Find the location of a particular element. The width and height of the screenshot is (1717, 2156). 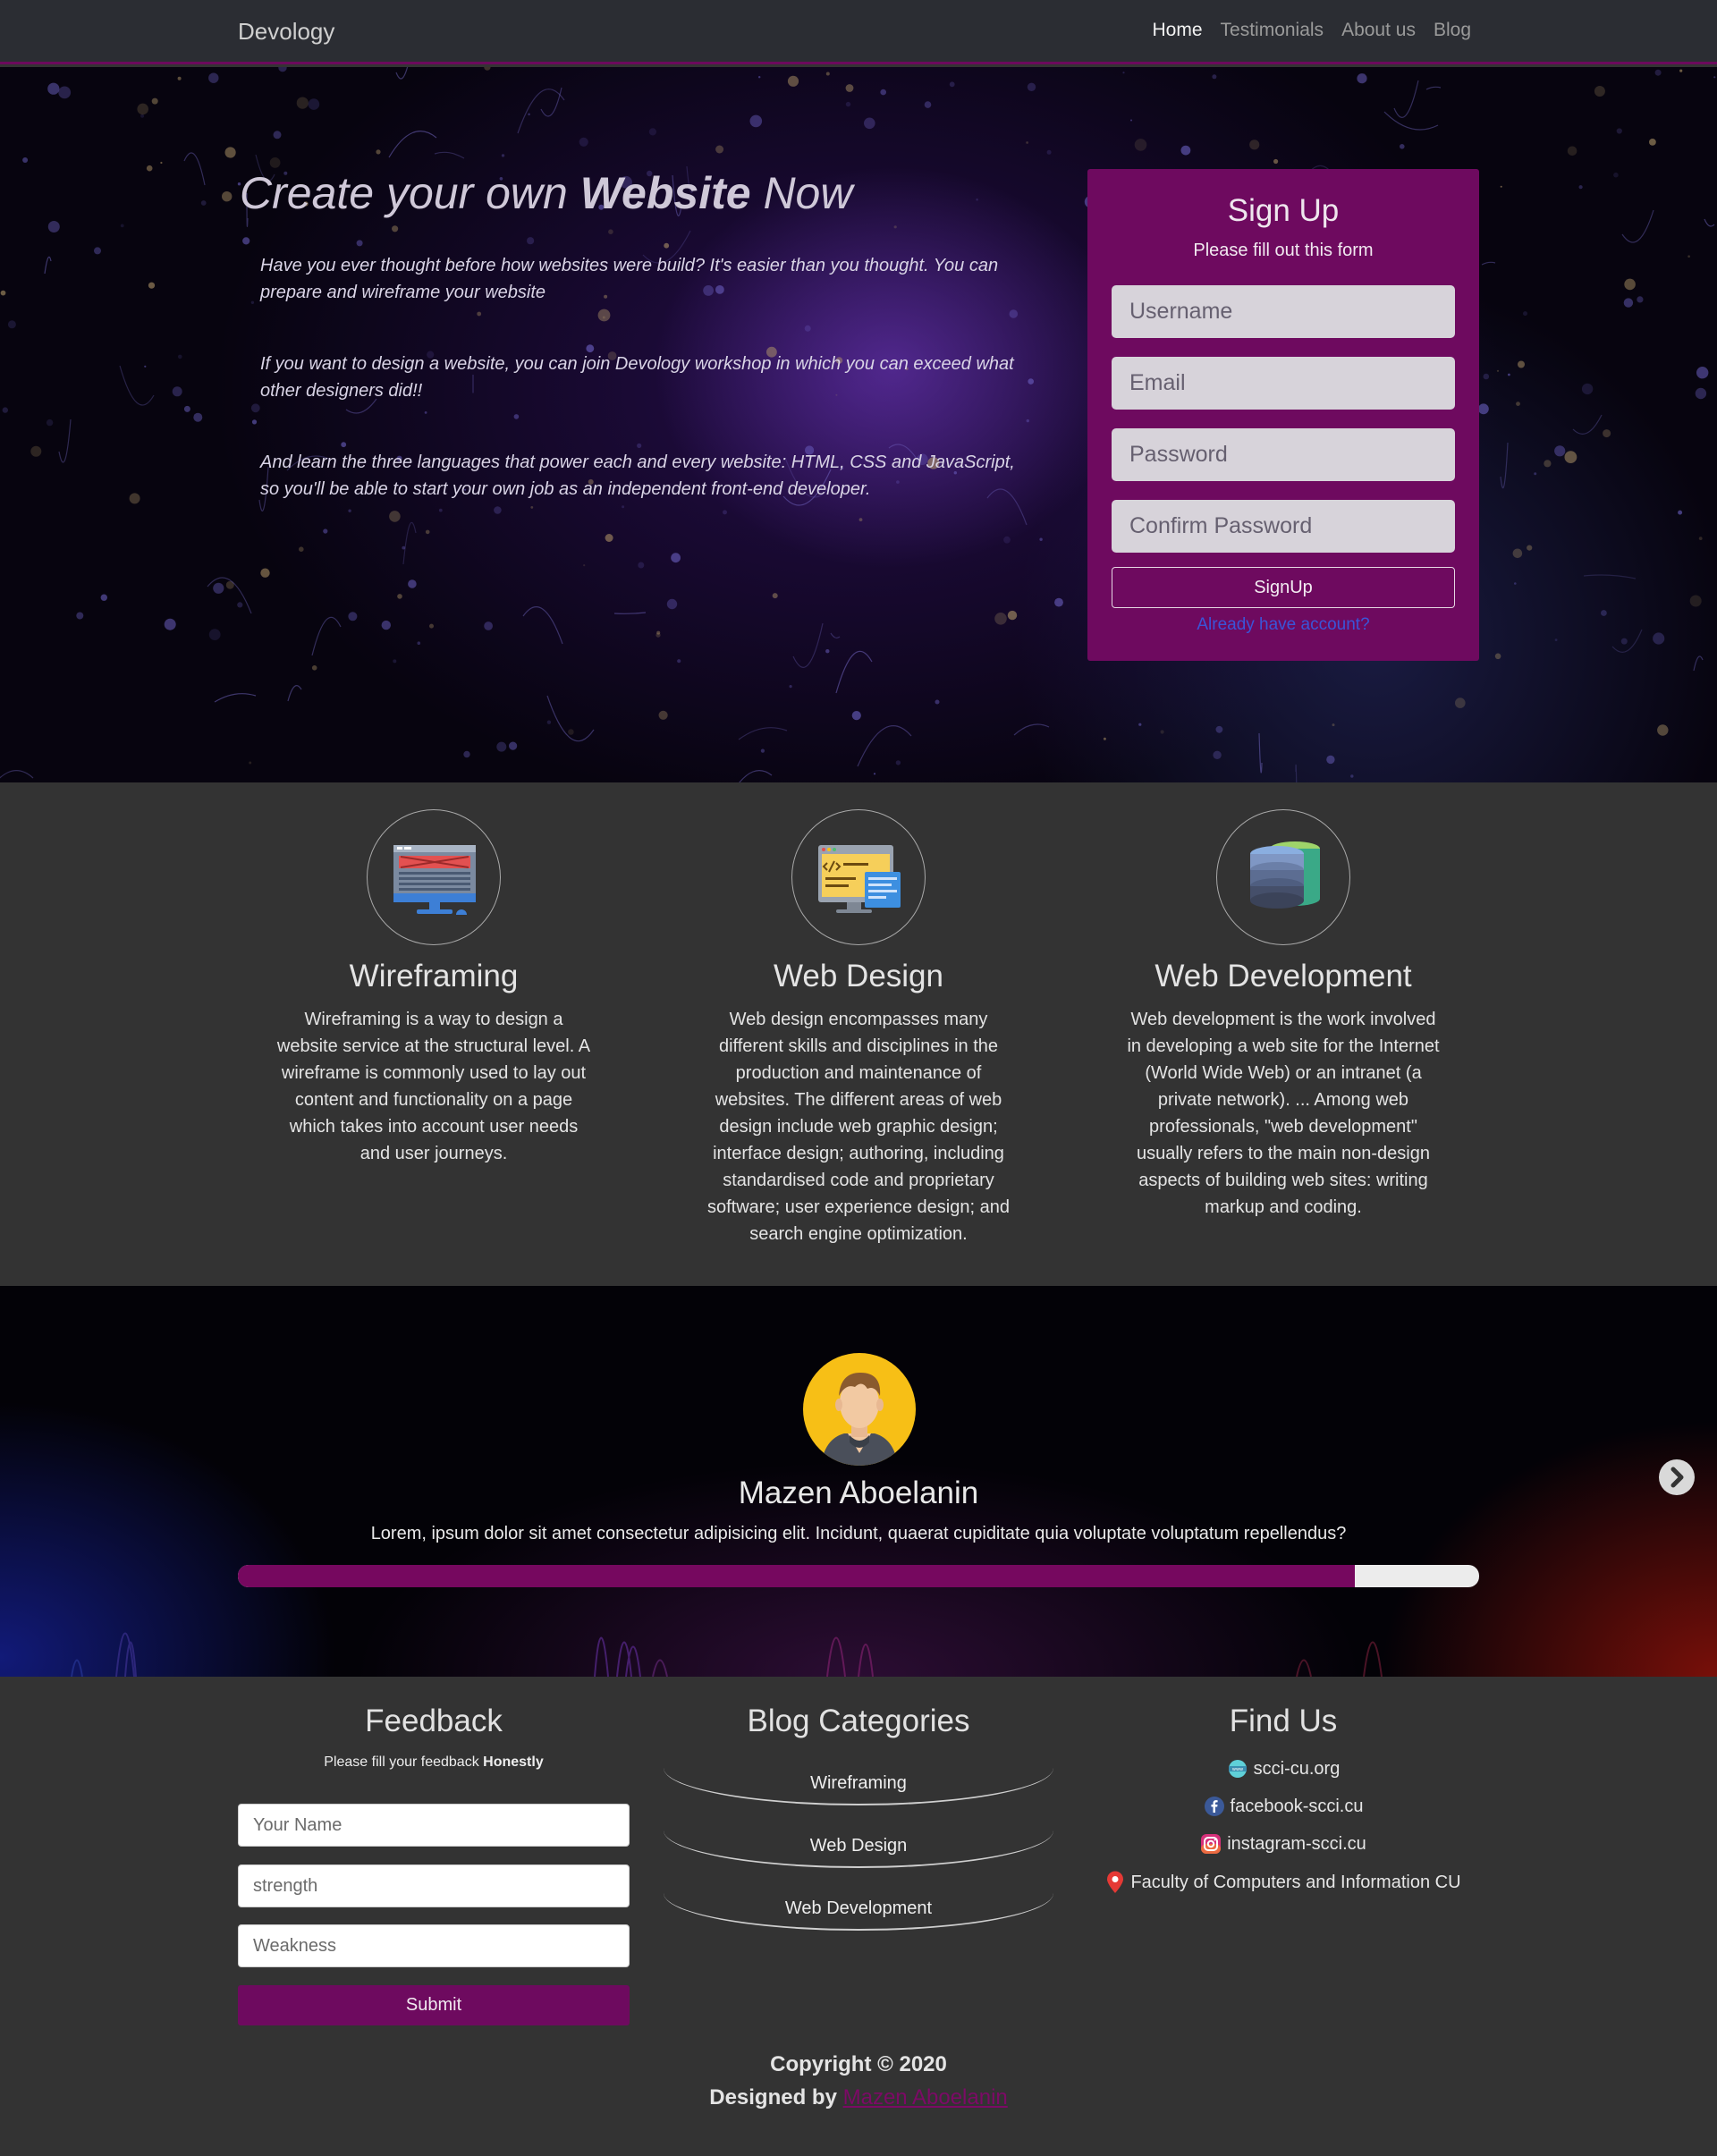

blog-category-wireframing: Wireframing is located at coordinates (858, 1787).